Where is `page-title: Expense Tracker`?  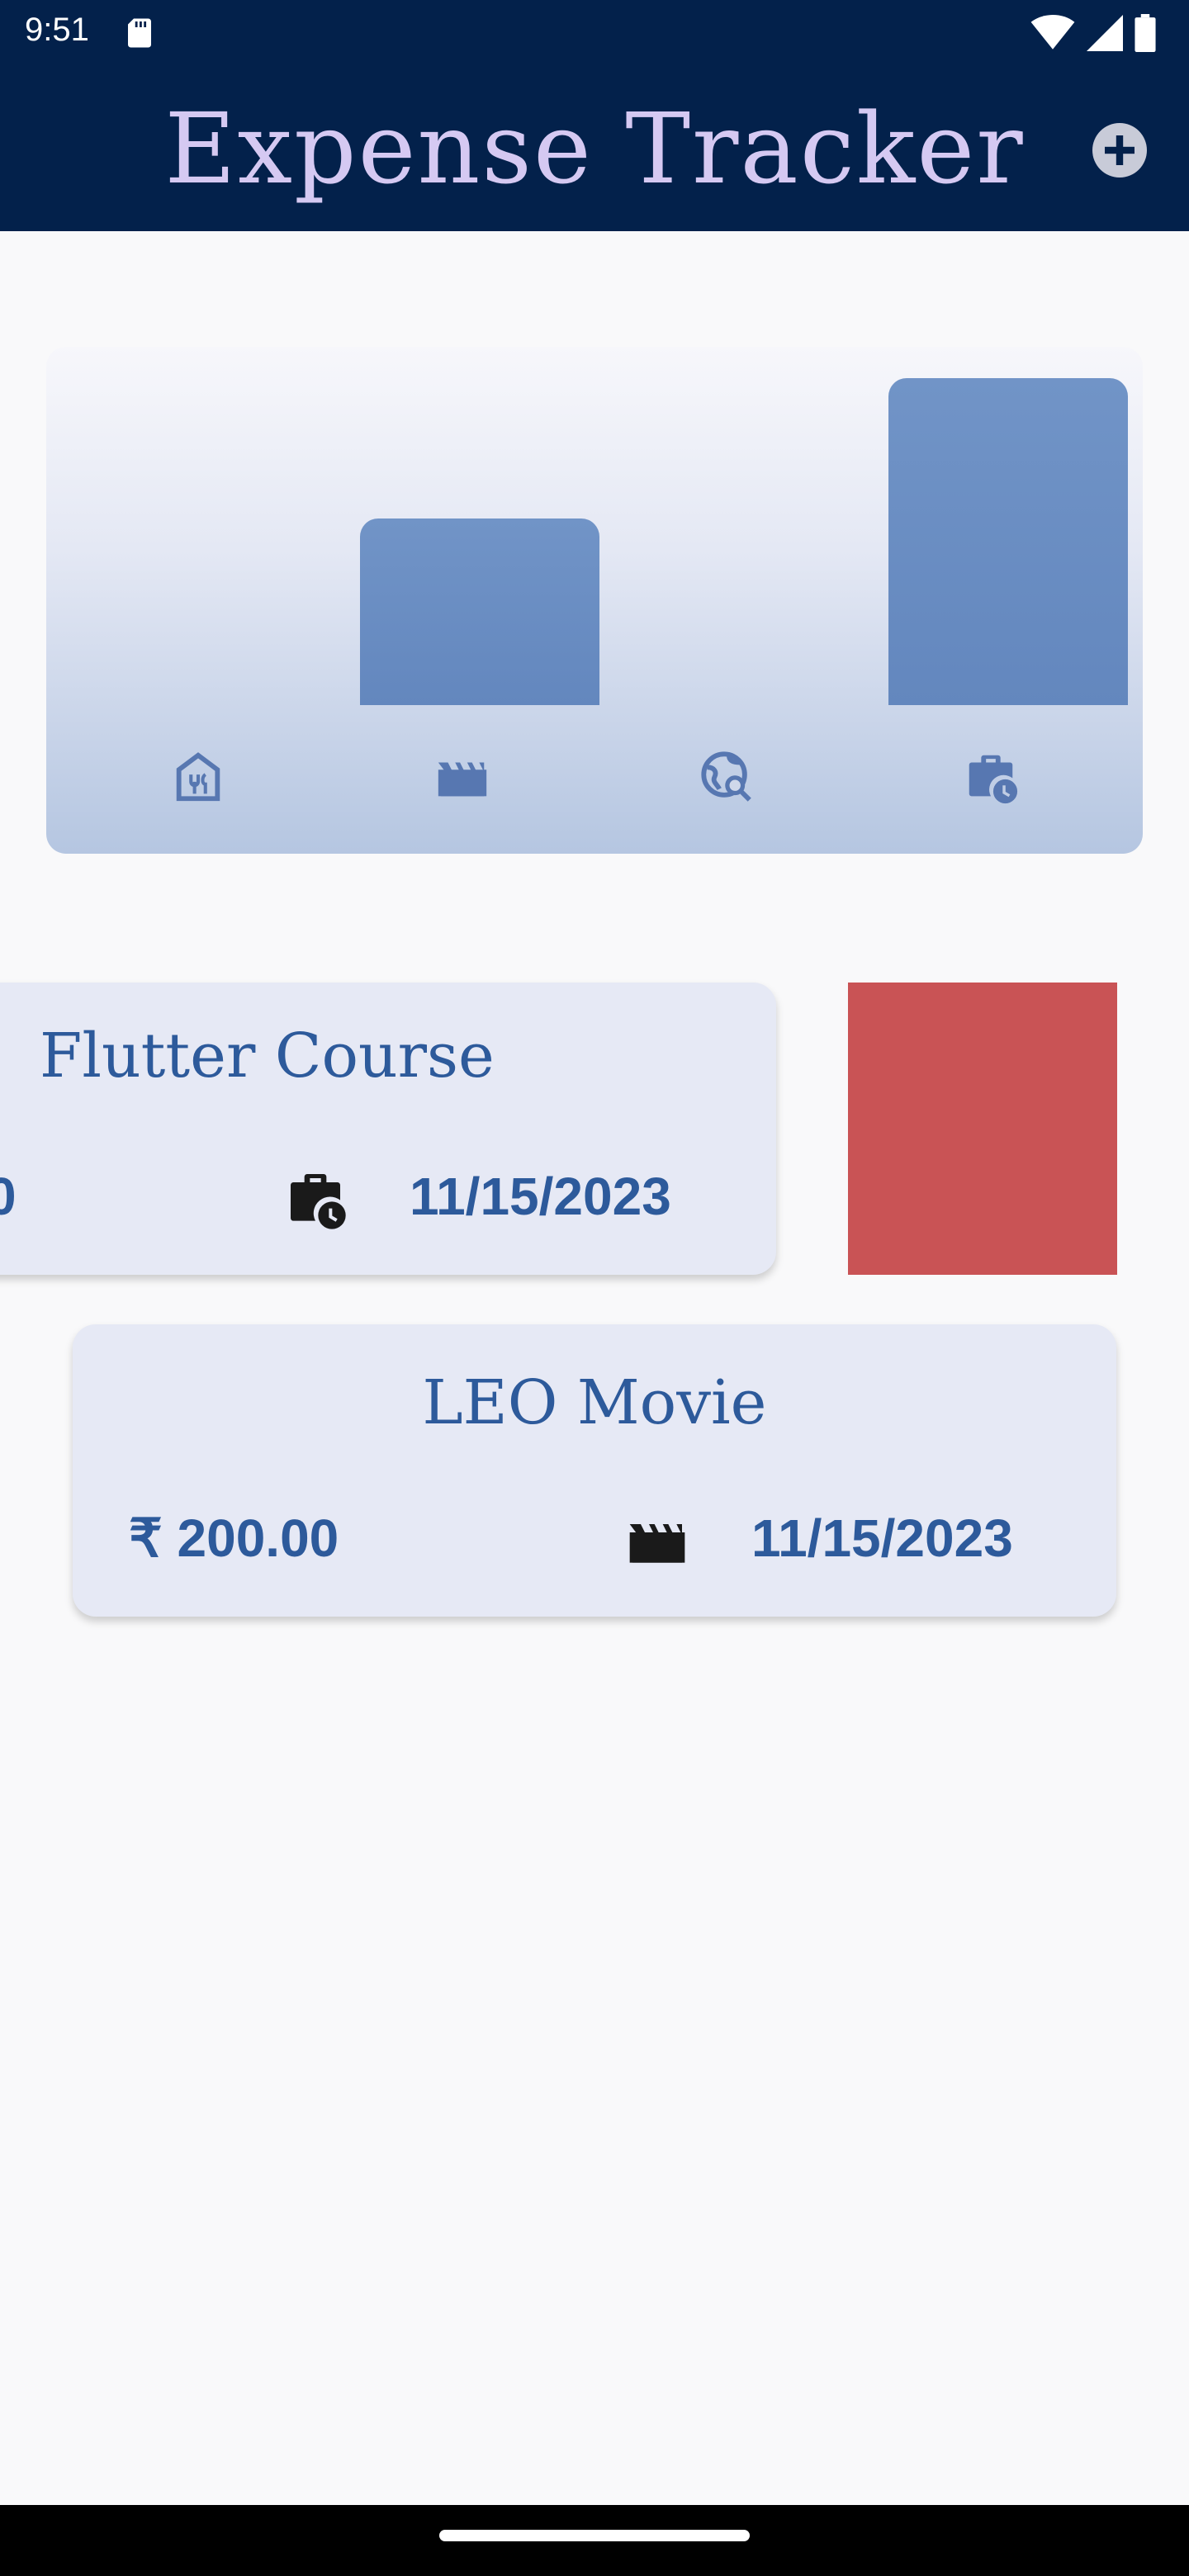 page-title: Expense Tracker is located at coordinates (594, 149).